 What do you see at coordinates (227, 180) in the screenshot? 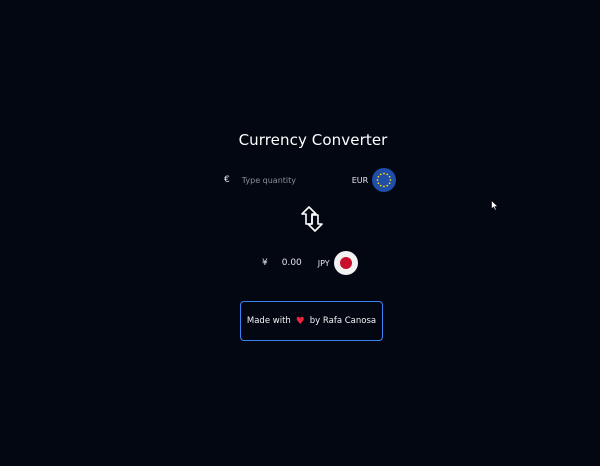
I see `from-currency-symbol: €` at bounding box center [227, 180].